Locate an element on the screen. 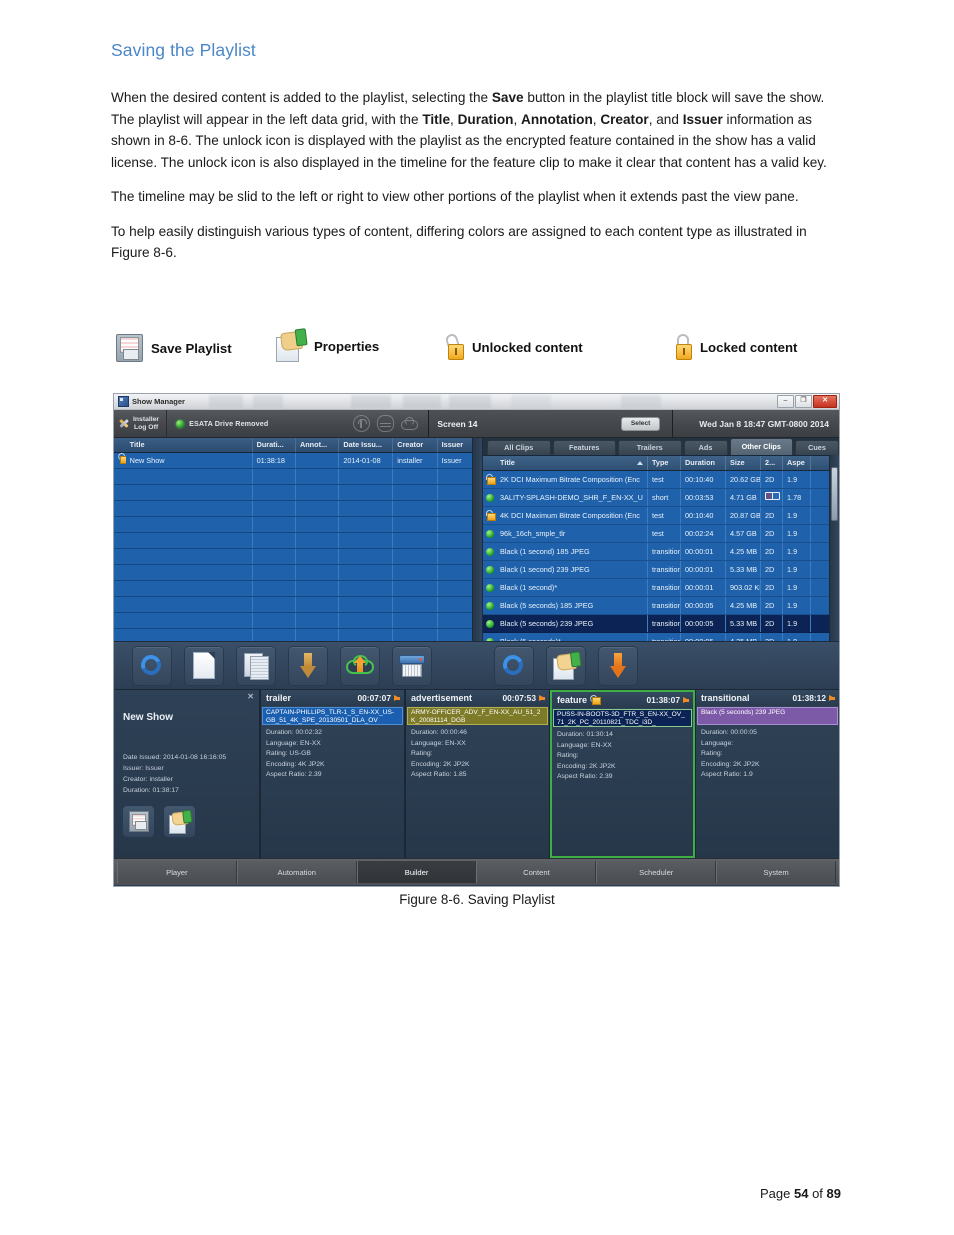 The height and width of the screenshot is (1235, 954). clip-aspect-ratio: Aspect Ratio: 1.9 is located at coordinates (727, 774).